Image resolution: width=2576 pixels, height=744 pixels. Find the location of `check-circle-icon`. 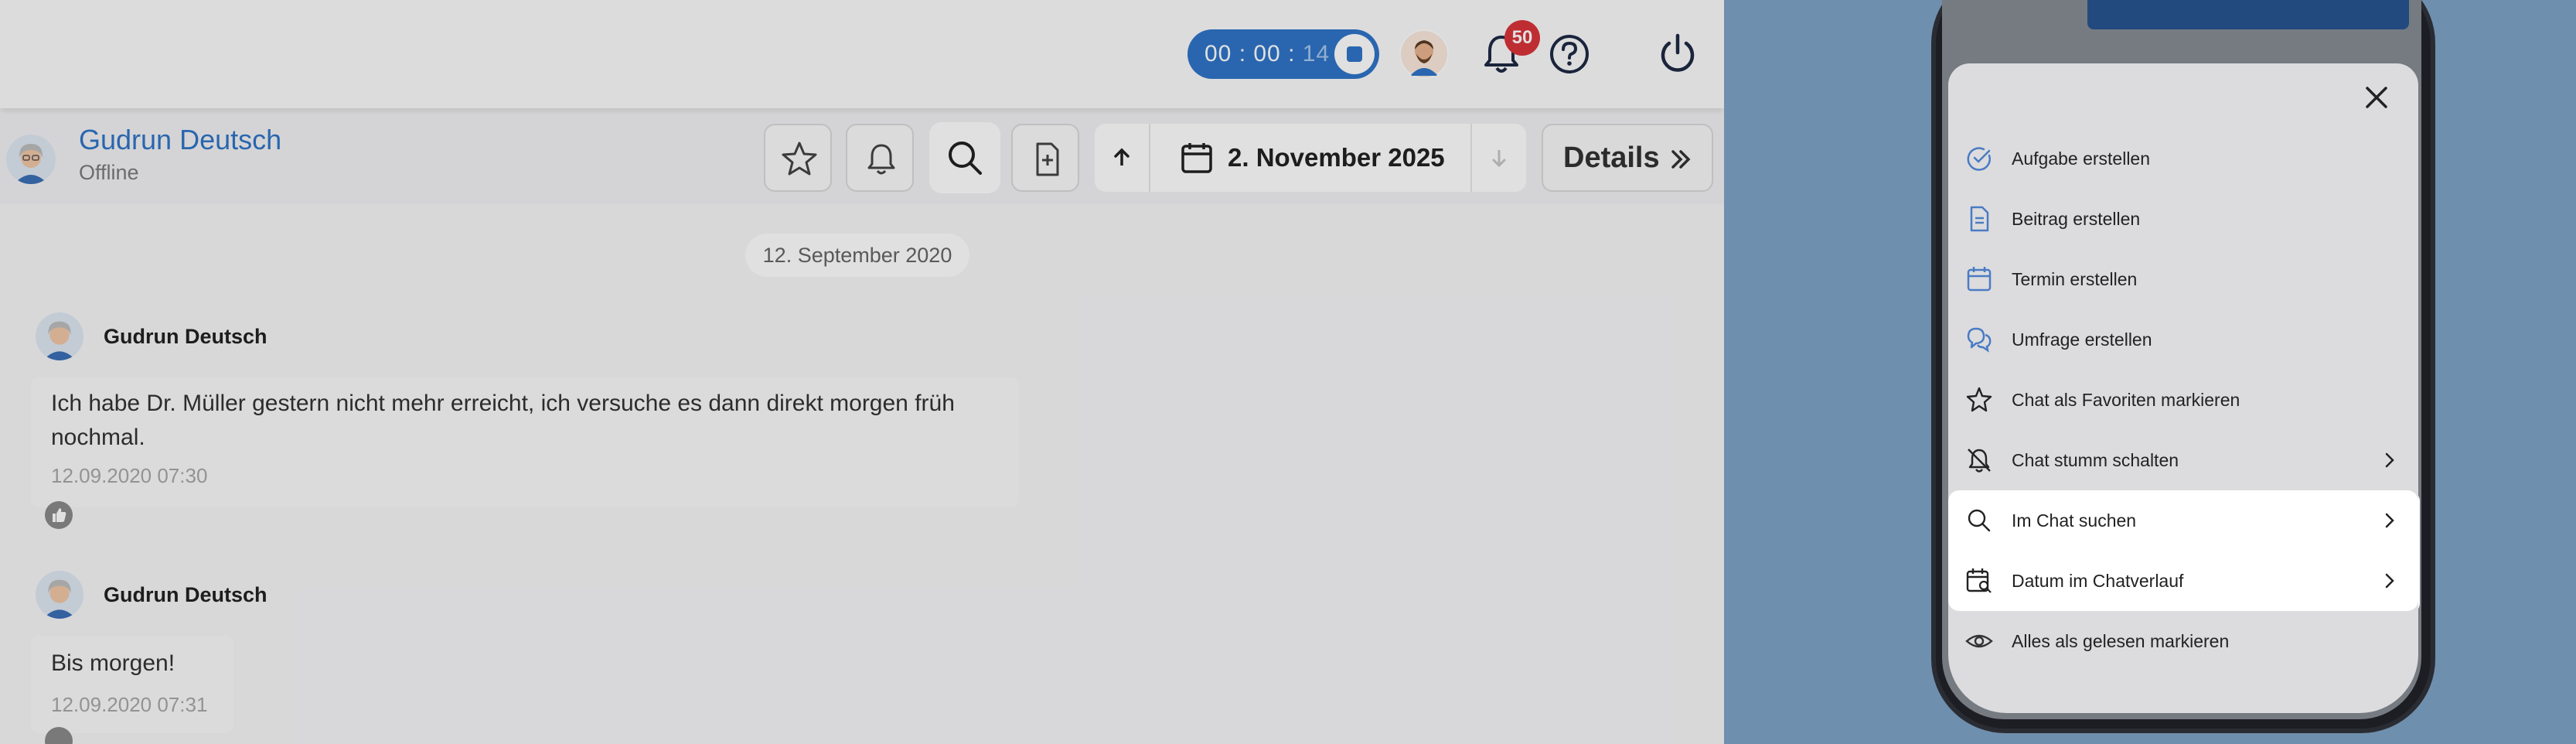

check-circle-icon is located at coordinates (1979, 159).